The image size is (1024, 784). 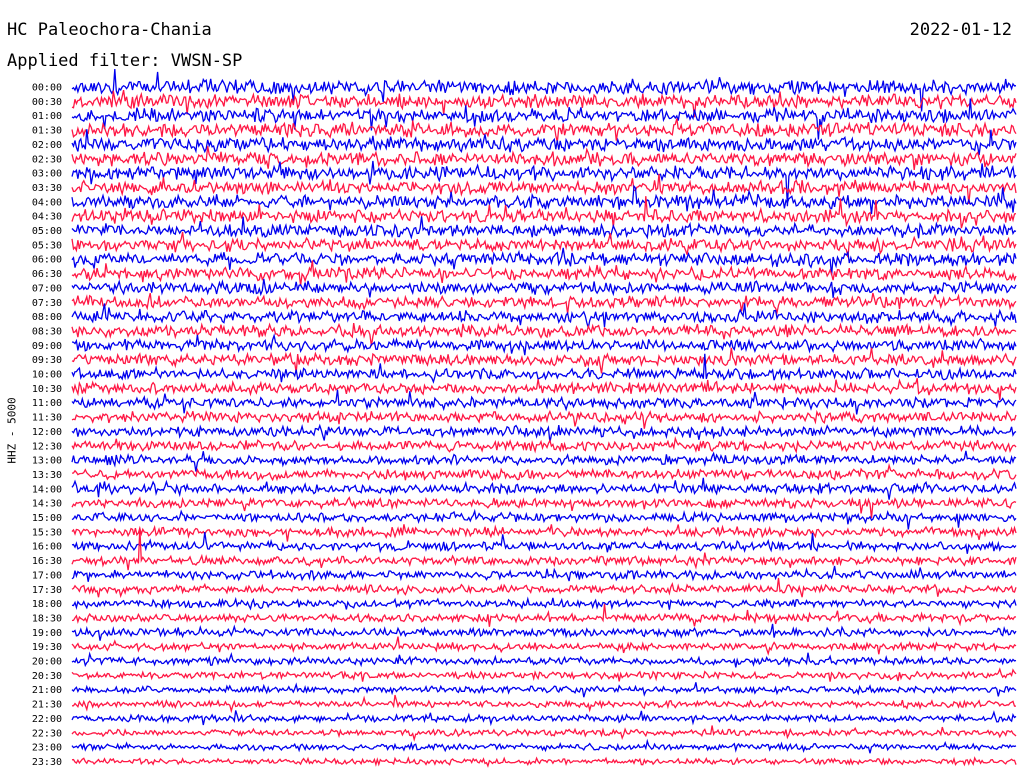 I want to click on row-label: 09:30, so click(x=47, y=360).